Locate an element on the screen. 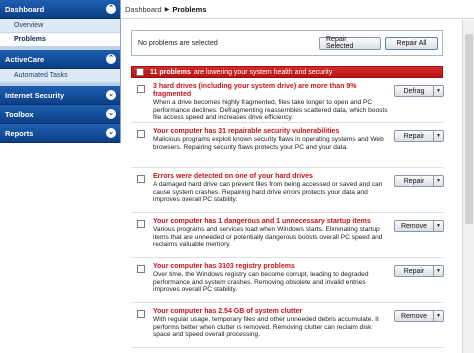 Image resolution: width=474 pixels, height=353 pixels. sidebar-header-label: Toolbox is located at coordinates (19, 114).